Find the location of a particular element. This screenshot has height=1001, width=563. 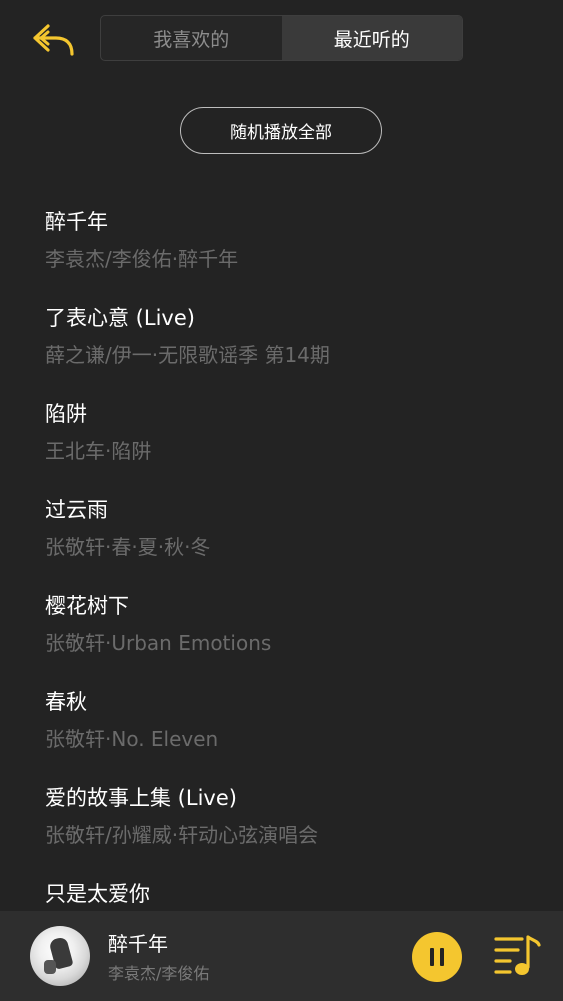

song-subtitle: 李袁杰/李俊佑·醉千年 is located at coordinates (142, 259).